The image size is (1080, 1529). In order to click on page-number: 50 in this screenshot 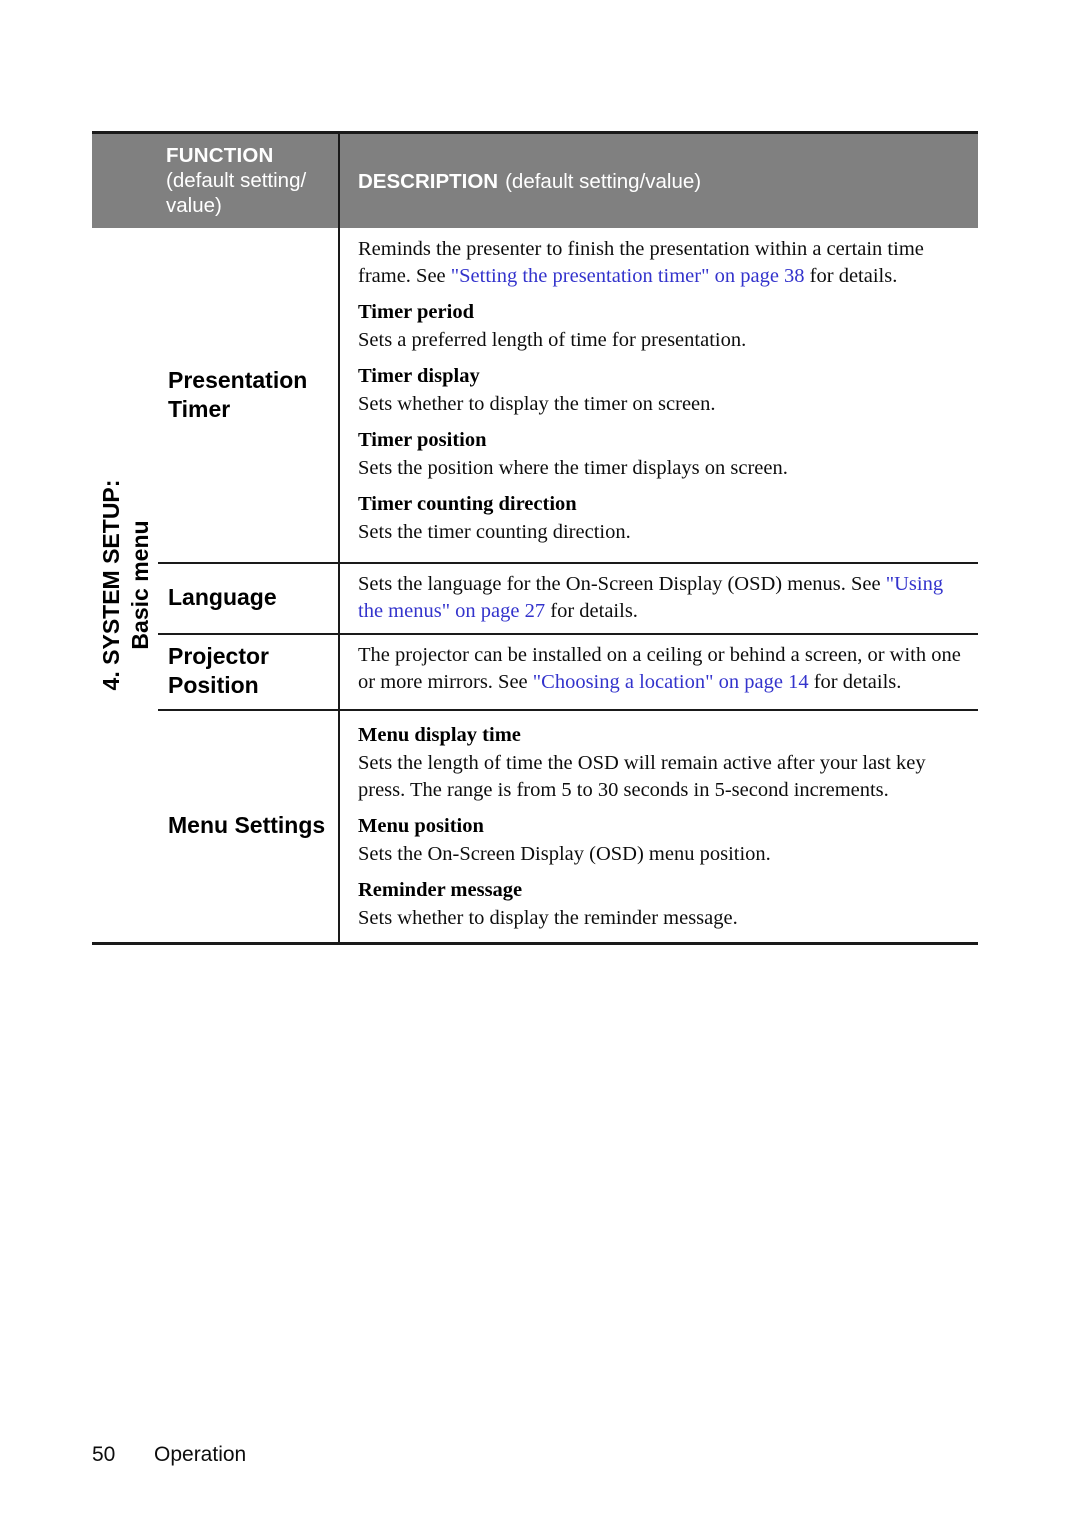, I will do `click(104, 1454)`.